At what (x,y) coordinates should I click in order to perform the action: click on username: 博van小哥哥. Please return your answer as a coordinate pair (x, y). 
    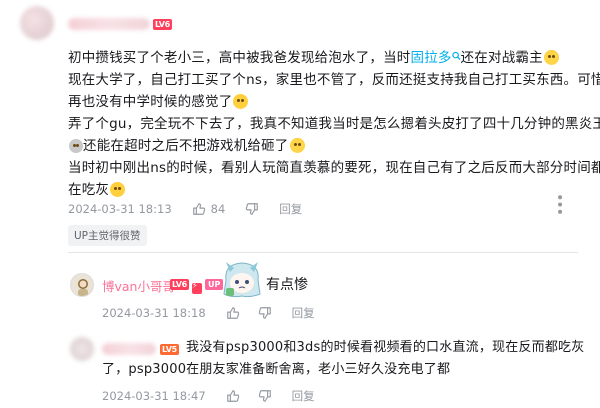
    Looking at the image, I should click on (138, 285).